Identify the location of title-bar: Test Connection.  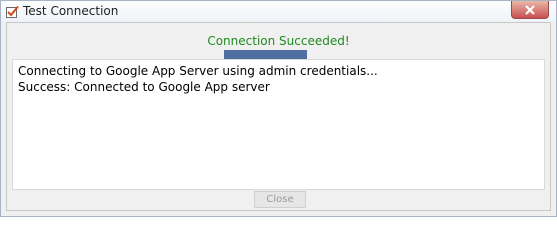
(278, 11).